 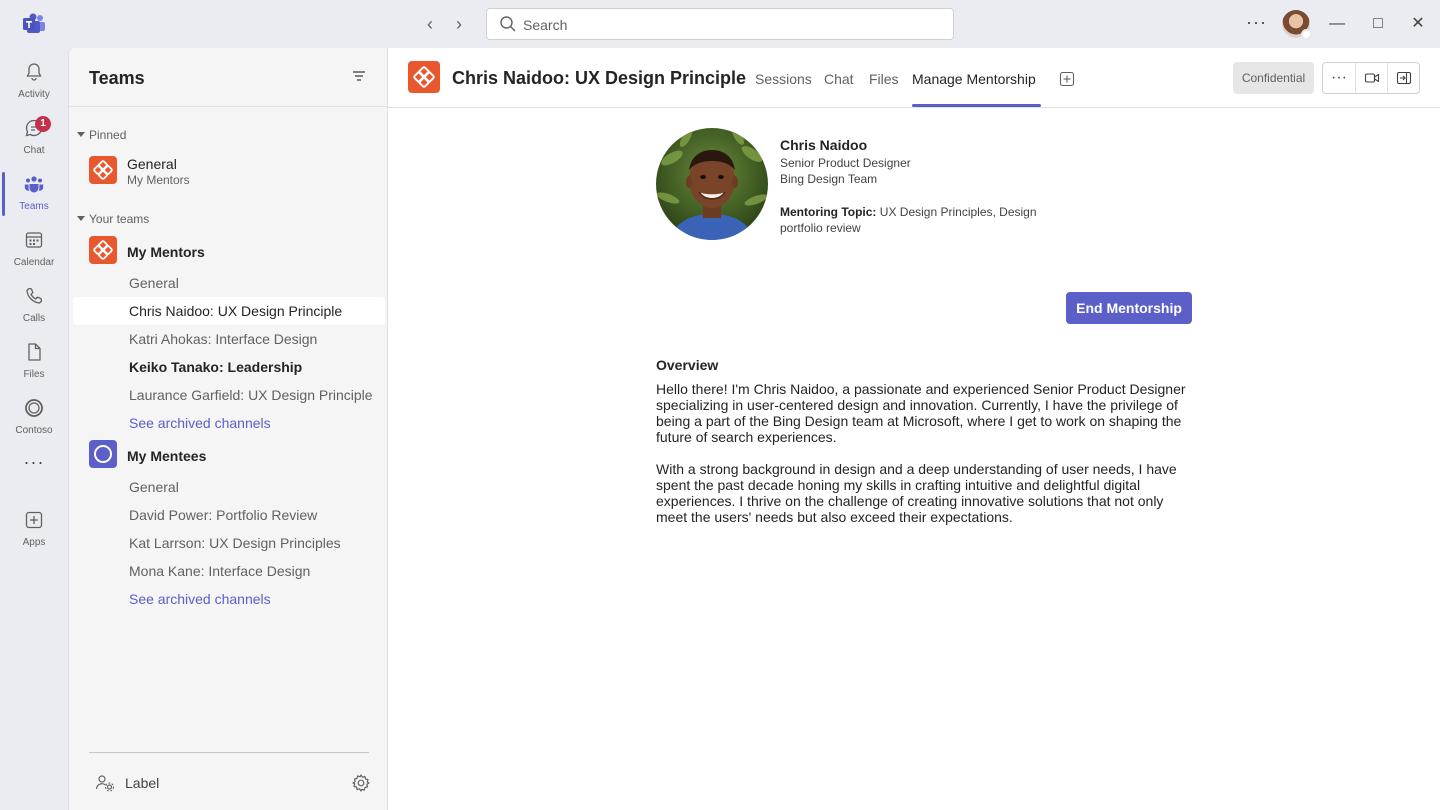 I want to click on video-camera-icon, so click(x=1371, y=78).